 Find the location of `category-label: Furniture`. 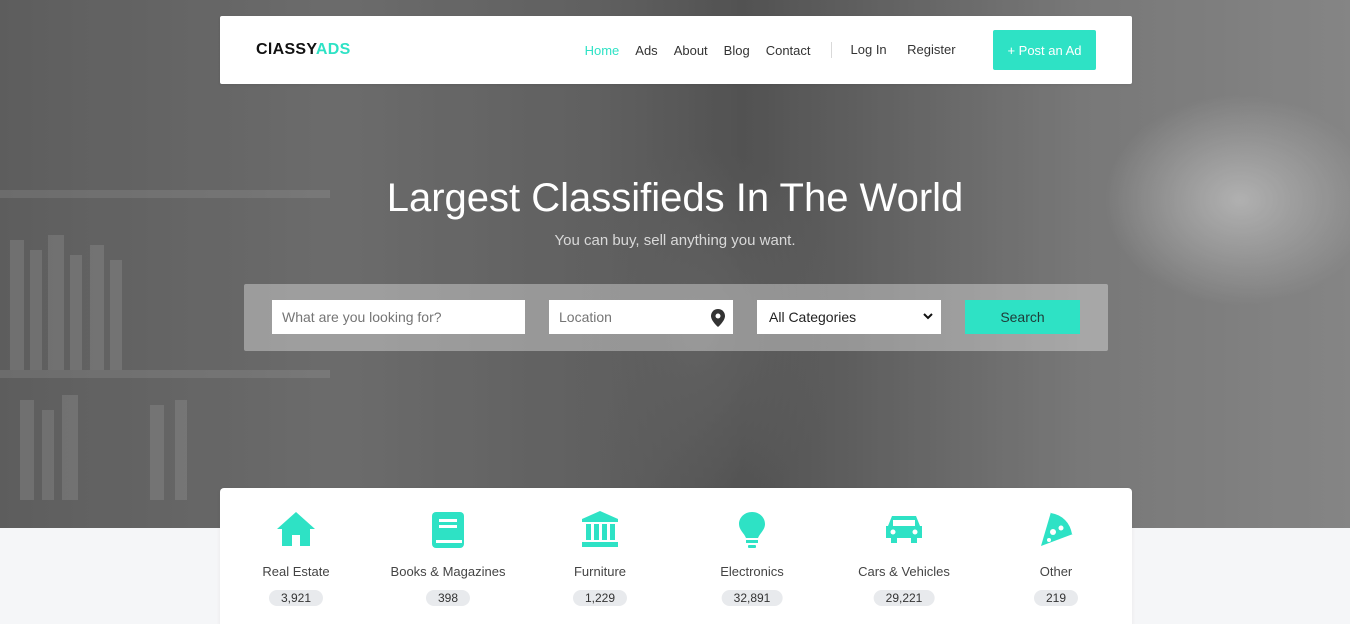

category-label: Furniture is located at coordinates (600, 571).